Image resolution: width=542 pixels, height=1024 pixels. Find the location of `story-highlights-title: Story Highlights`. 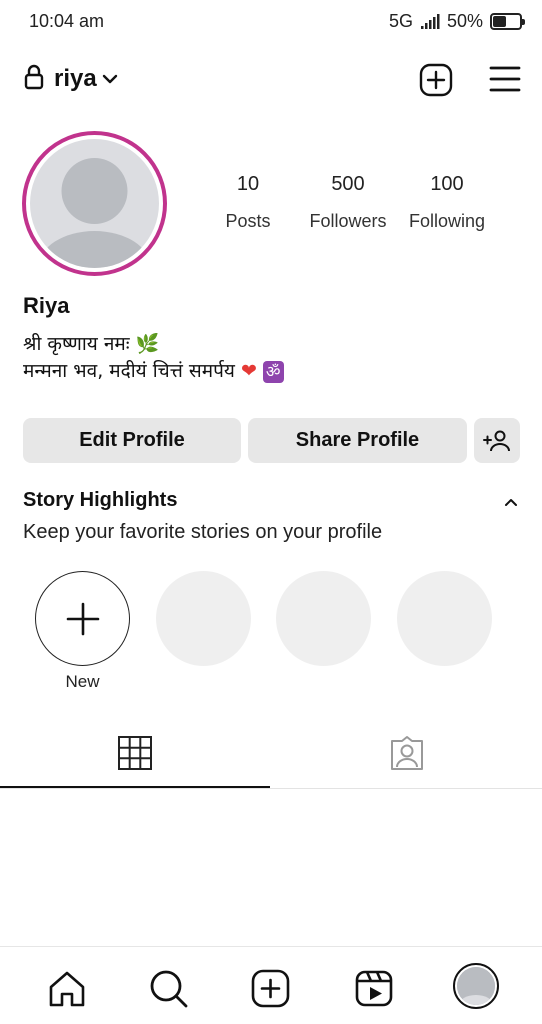

story-highlights-title: Story Highlights is located at coordinates (100, 500).